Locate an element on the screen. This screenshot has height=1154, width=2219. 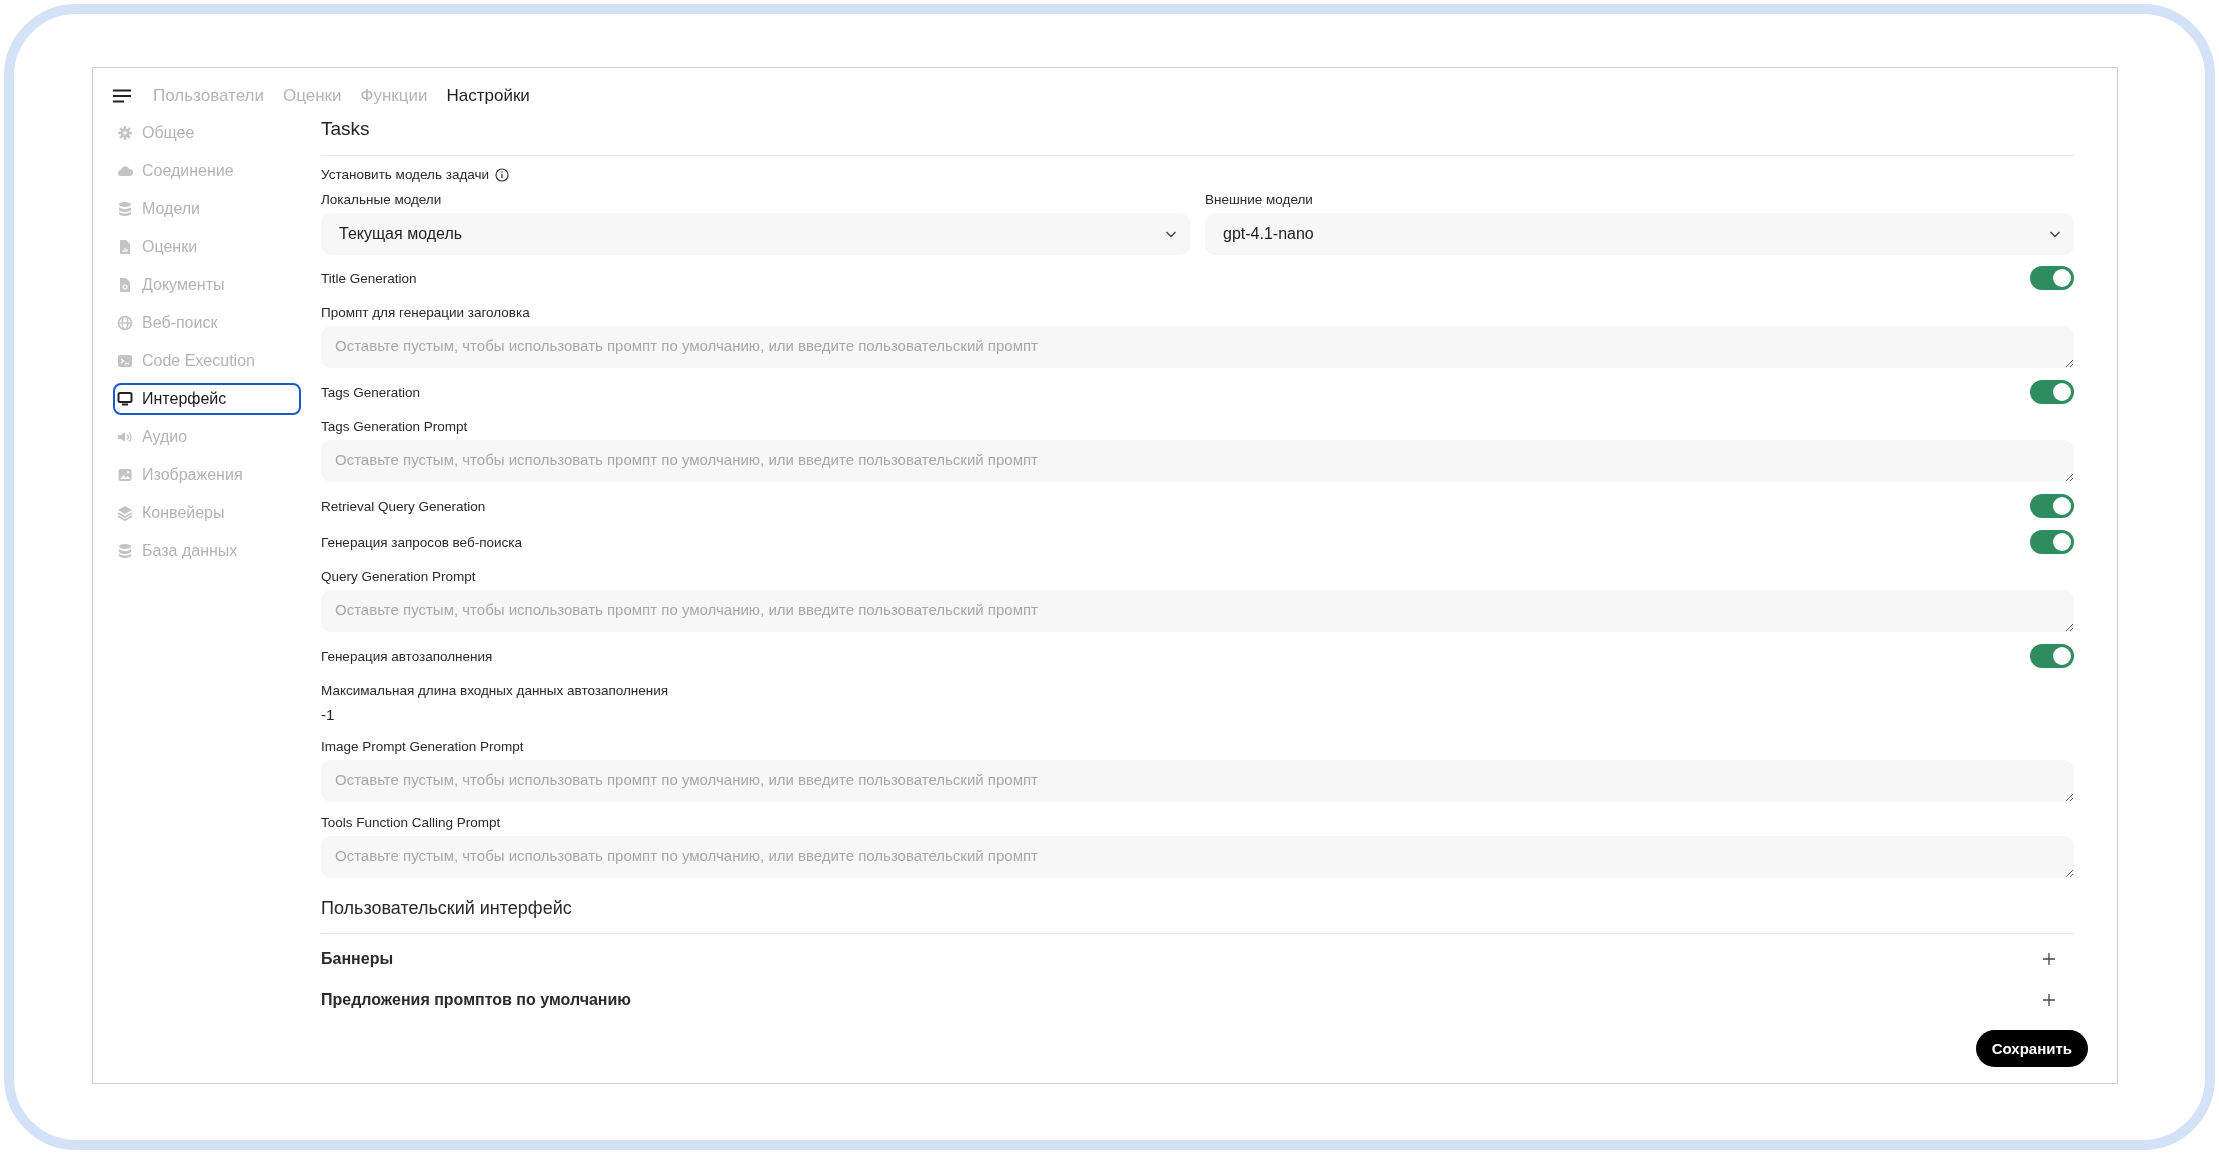
field-label: Query Generation Prompt is located at coordinates (399, 576).